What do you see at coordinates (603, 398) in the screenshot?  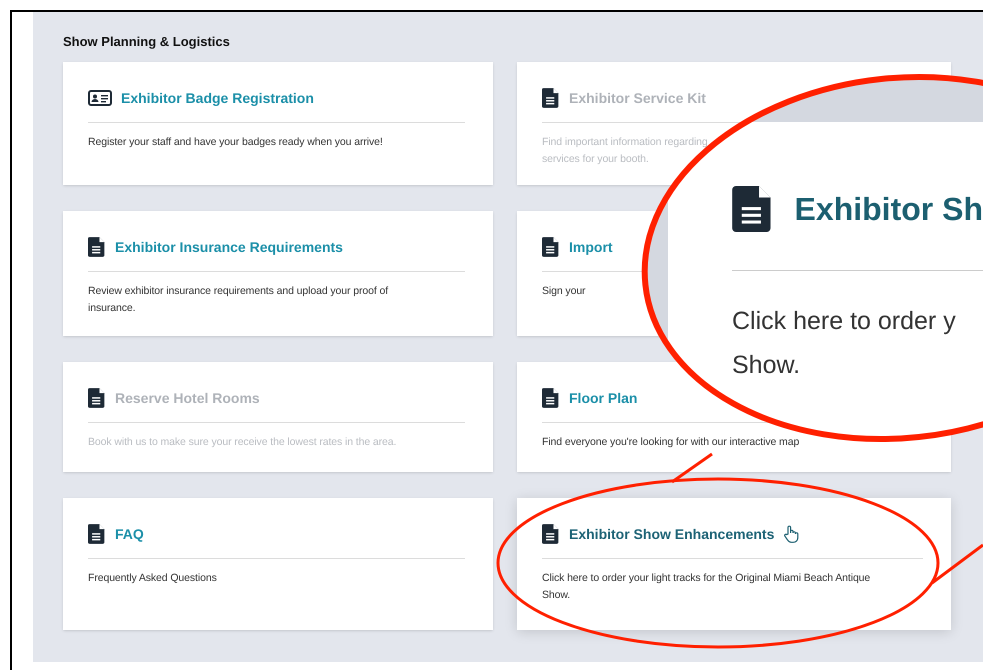 I see `card-title: Floor Plan` at bounding box center [603, 398].